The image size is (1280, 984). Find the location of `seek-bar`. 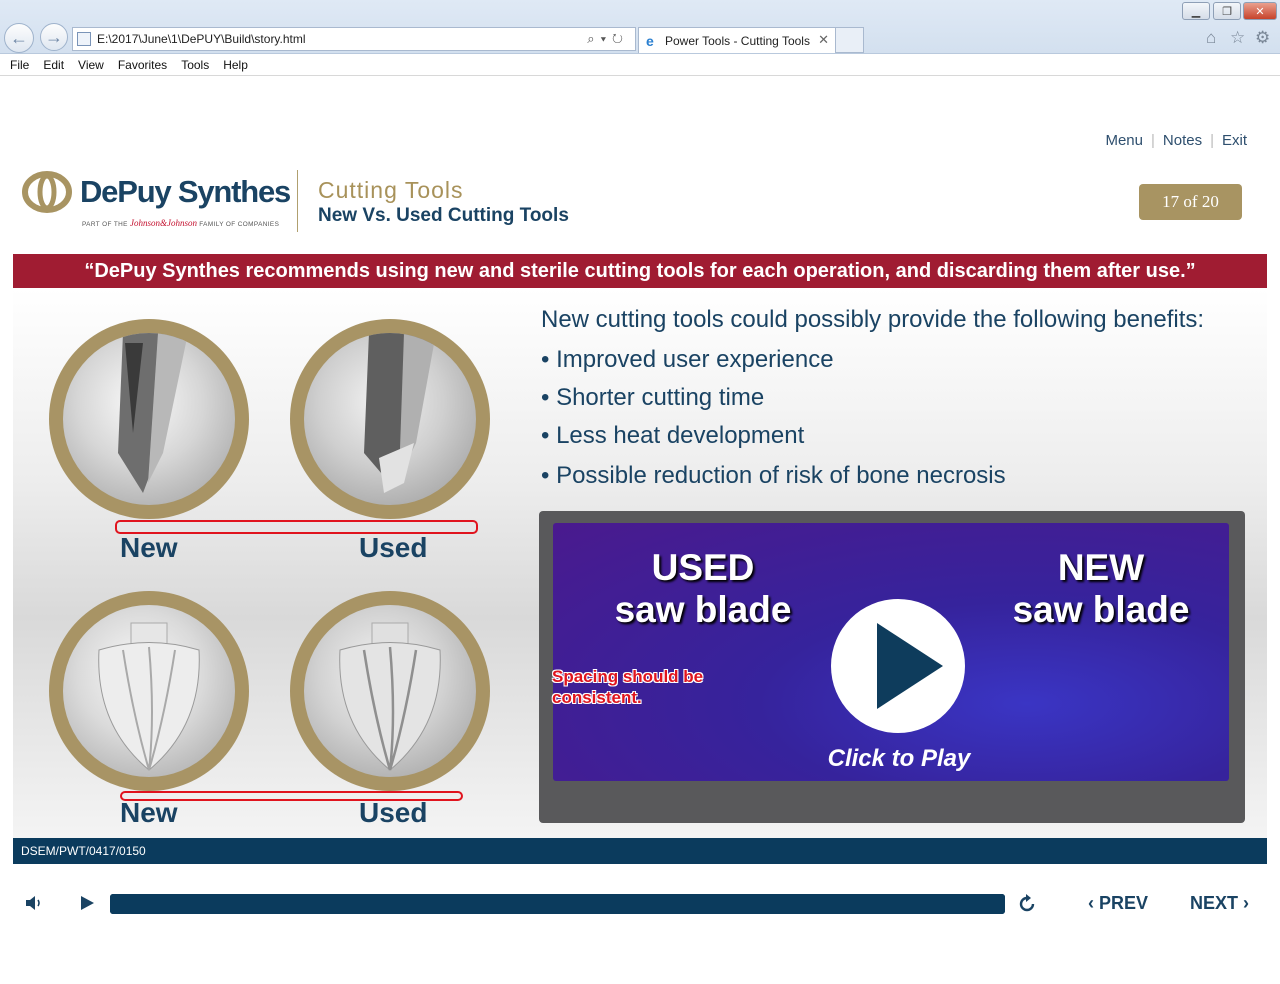

seek-bar is located at coordinates (557, 904).